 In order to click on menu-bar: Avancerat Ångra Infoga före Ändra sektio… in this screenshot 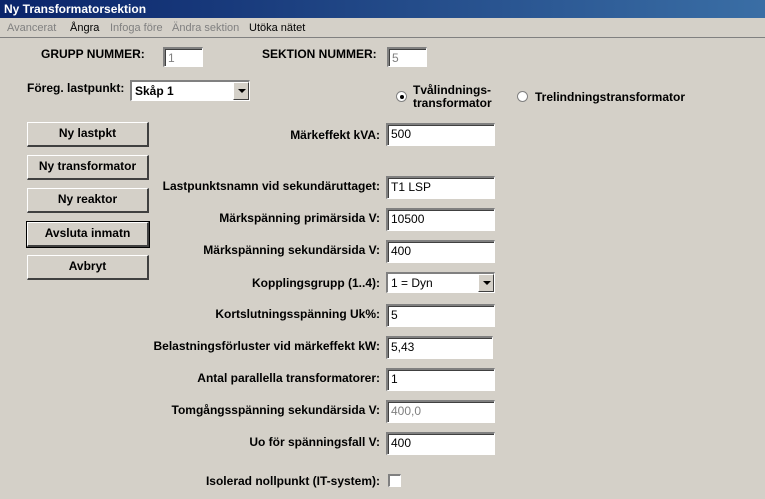, I will do `click(382, 28)`.